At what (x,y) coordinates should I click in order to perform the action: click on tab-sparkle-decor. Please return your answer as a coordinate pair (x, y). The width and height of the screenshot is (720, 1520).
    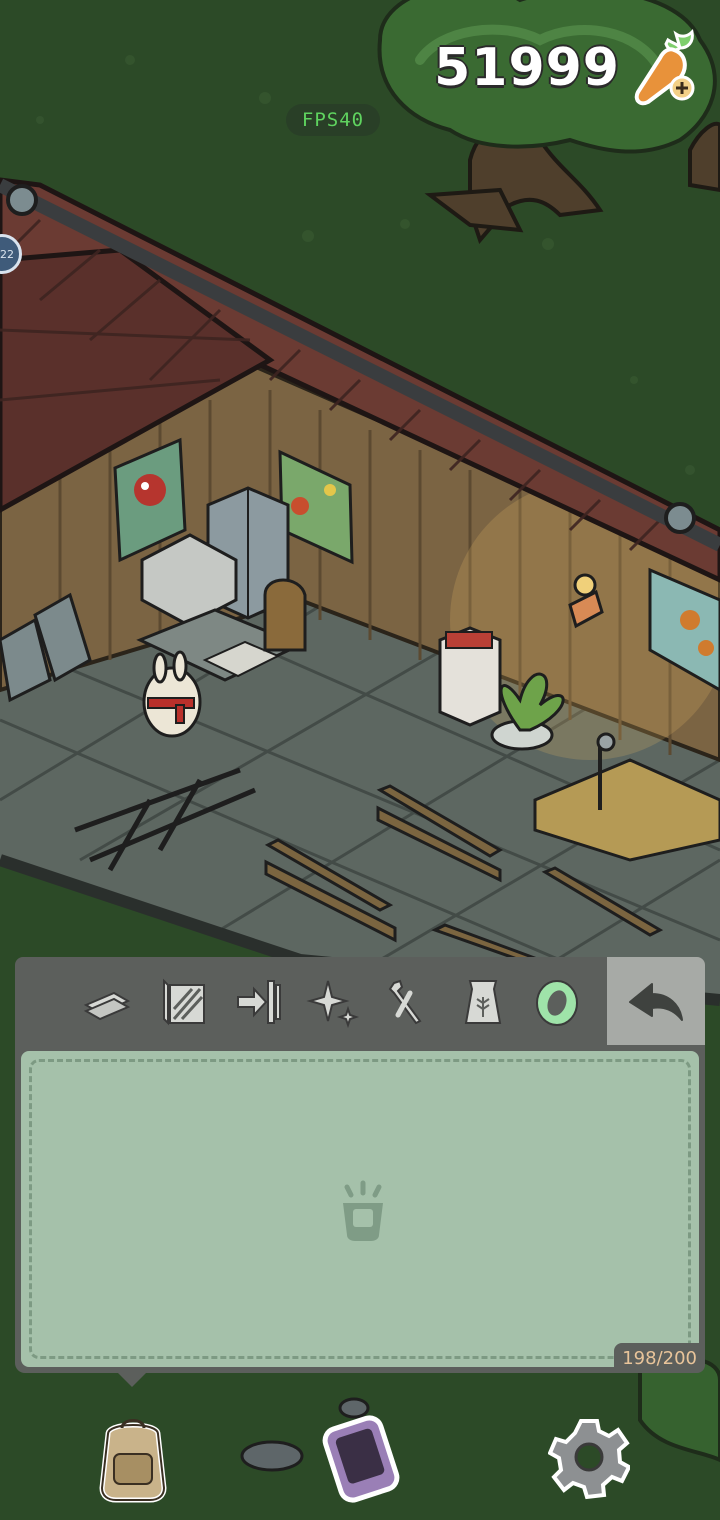
    Looking at the image, I should click on (333, 1002).